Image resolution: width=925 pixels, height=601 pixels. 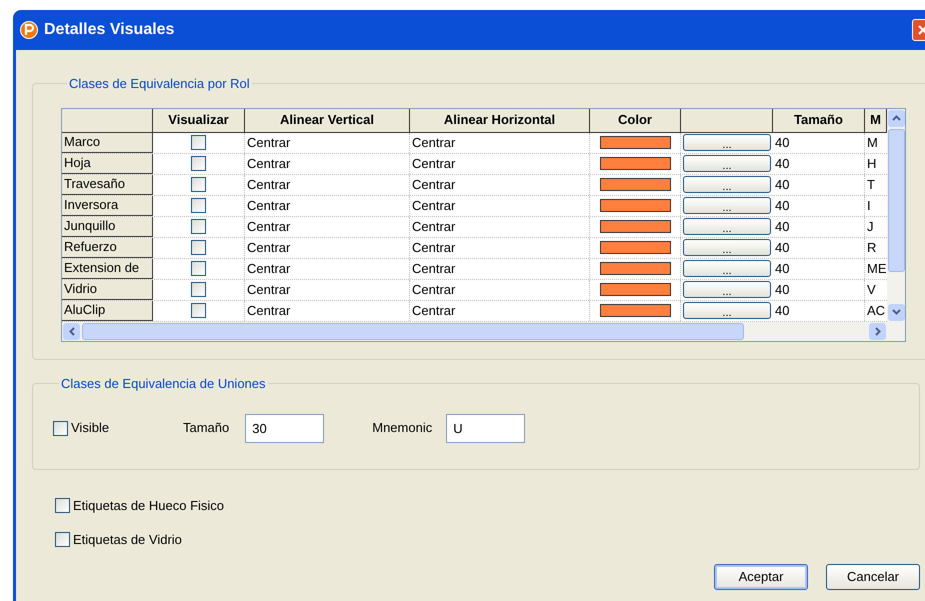 I want to click on column-header: Visualizar, so click(x=199, y=120).